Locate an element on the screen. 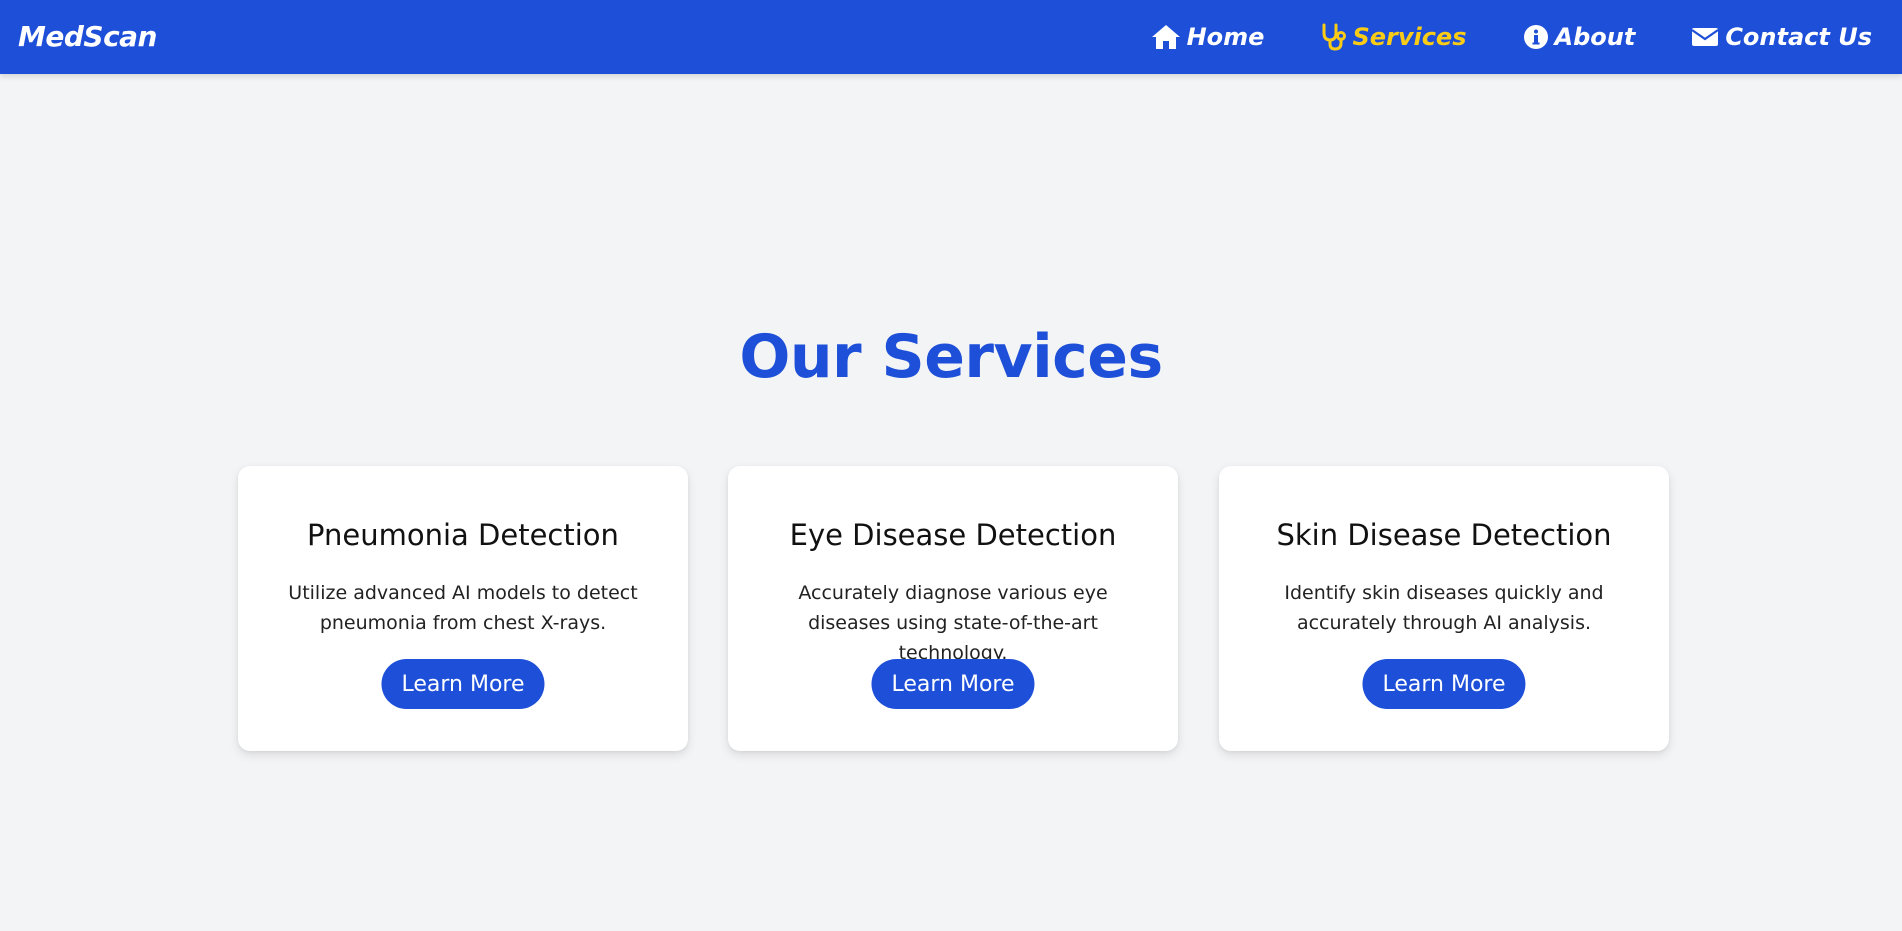 The width and height of the screenshot is (1902, 931). nav-about-label: About is located at coordinates (1595, 37).